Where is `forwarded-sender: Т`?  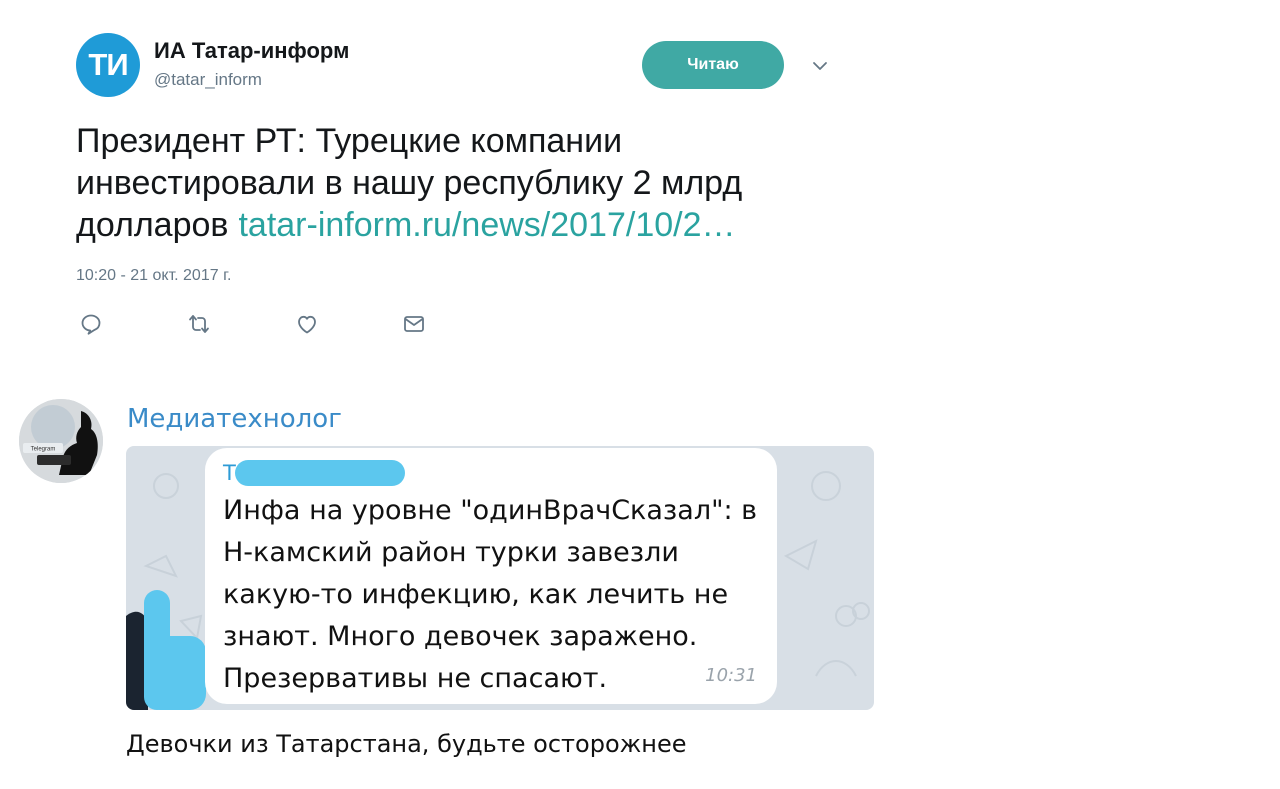
forwarded-sender: Т is located at coordinates (229, 473).